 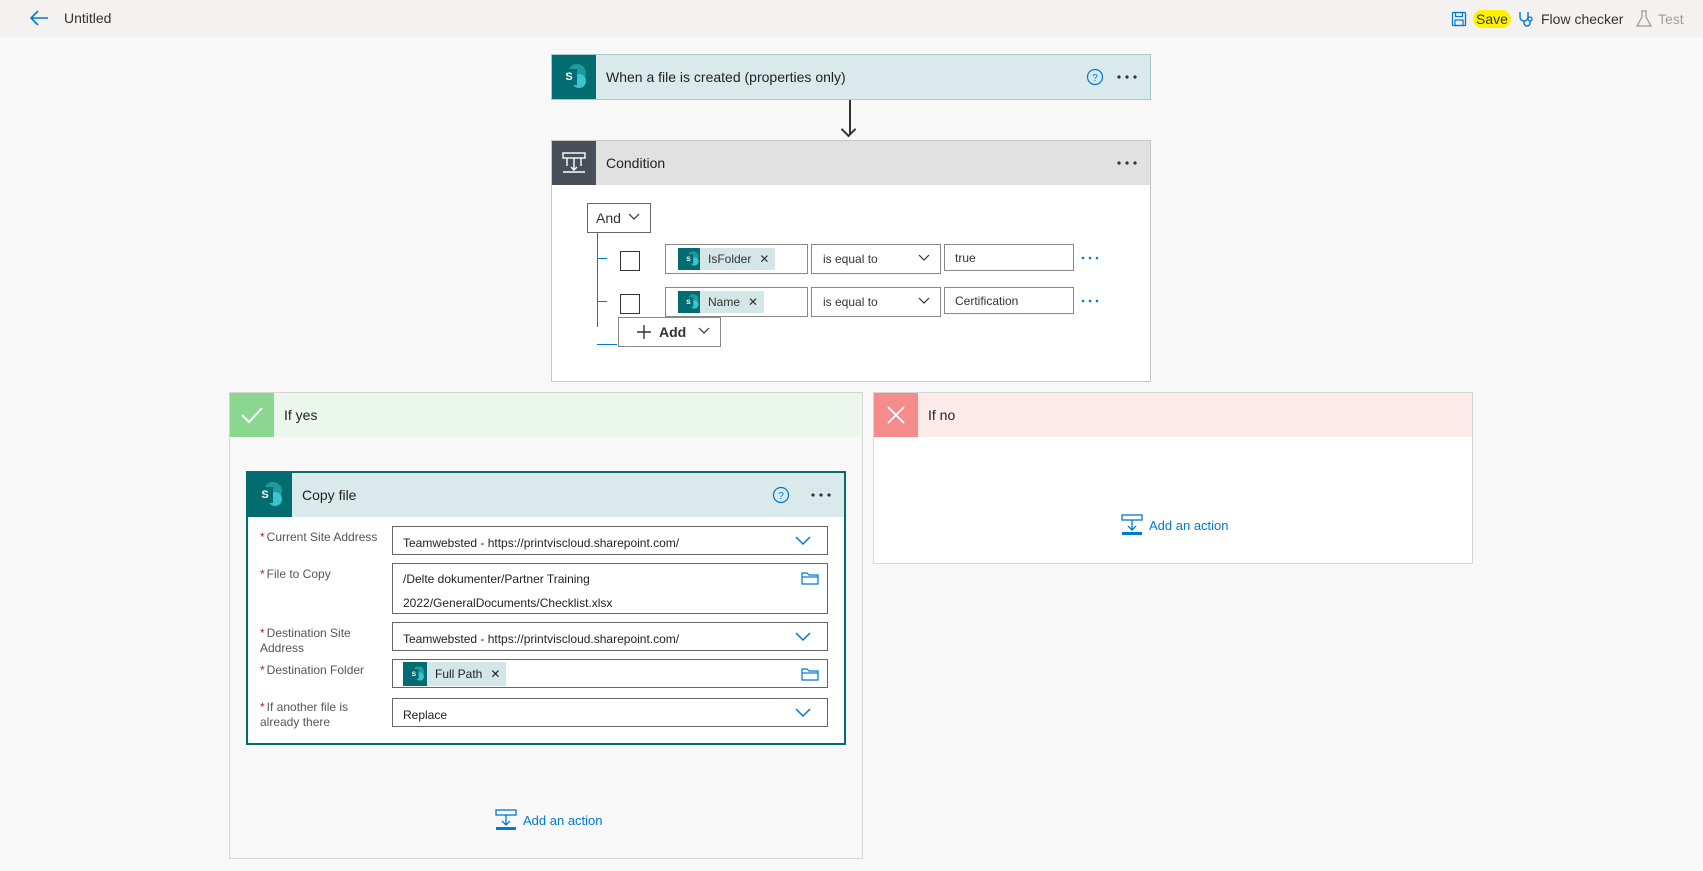 What do you see at coordinates (610, 673) in the screenshot?
I see `dest-folder-input: S Full Path ✕` at bounding box center [610, 673].